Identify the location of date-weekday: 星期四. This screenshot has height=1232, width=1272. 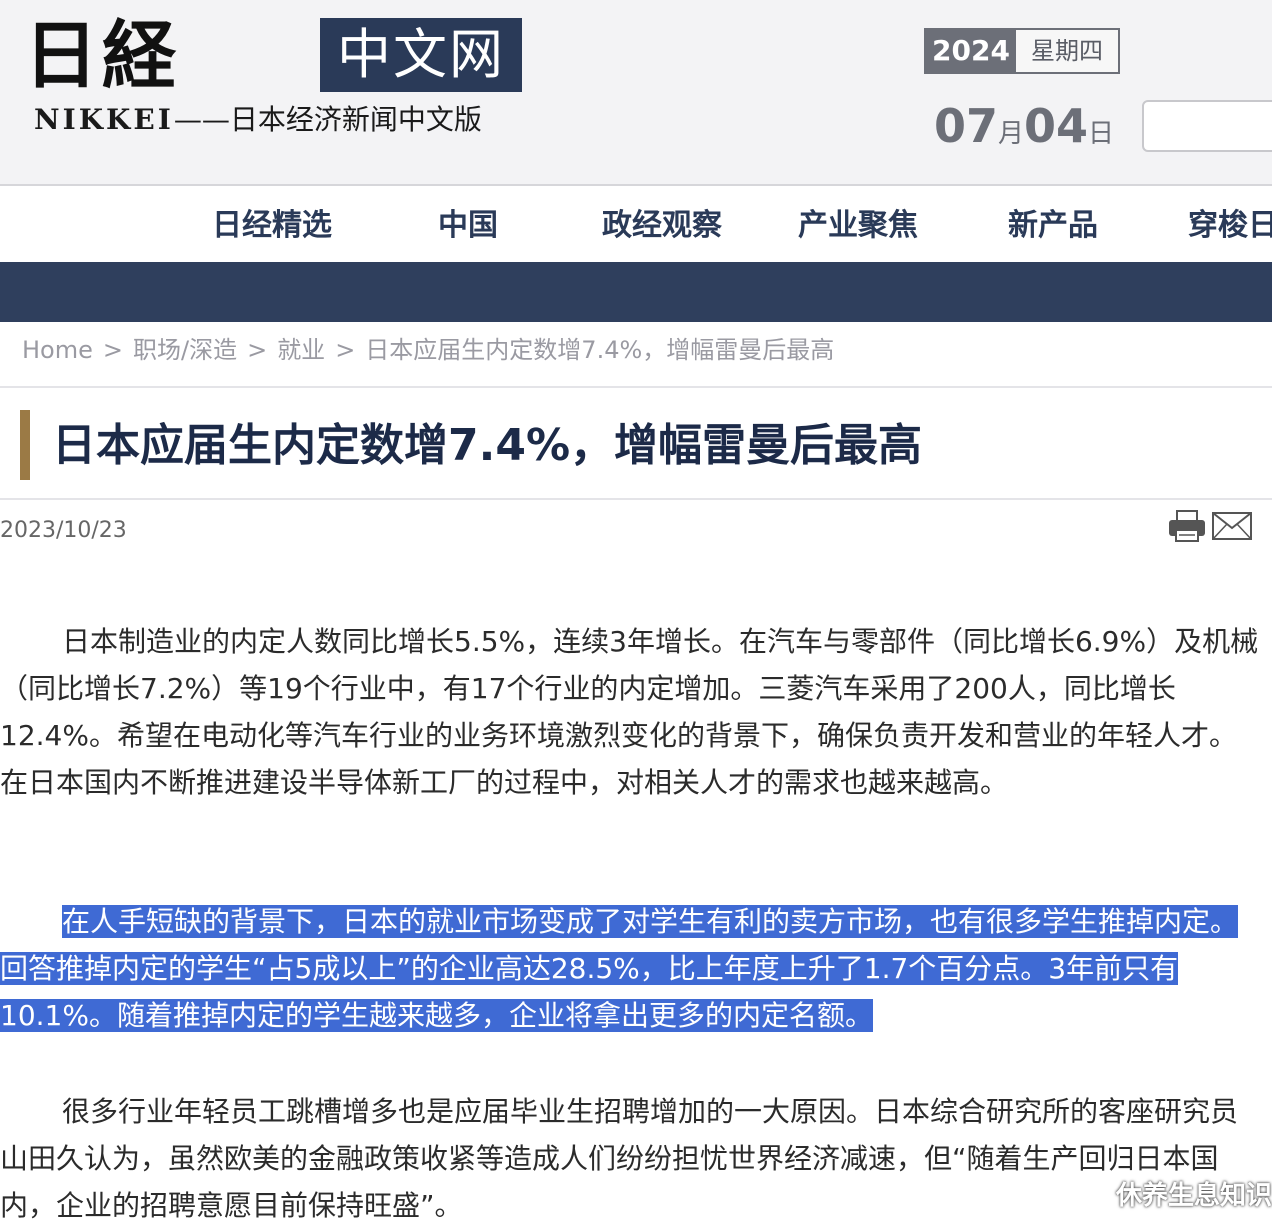
(1067, 51).